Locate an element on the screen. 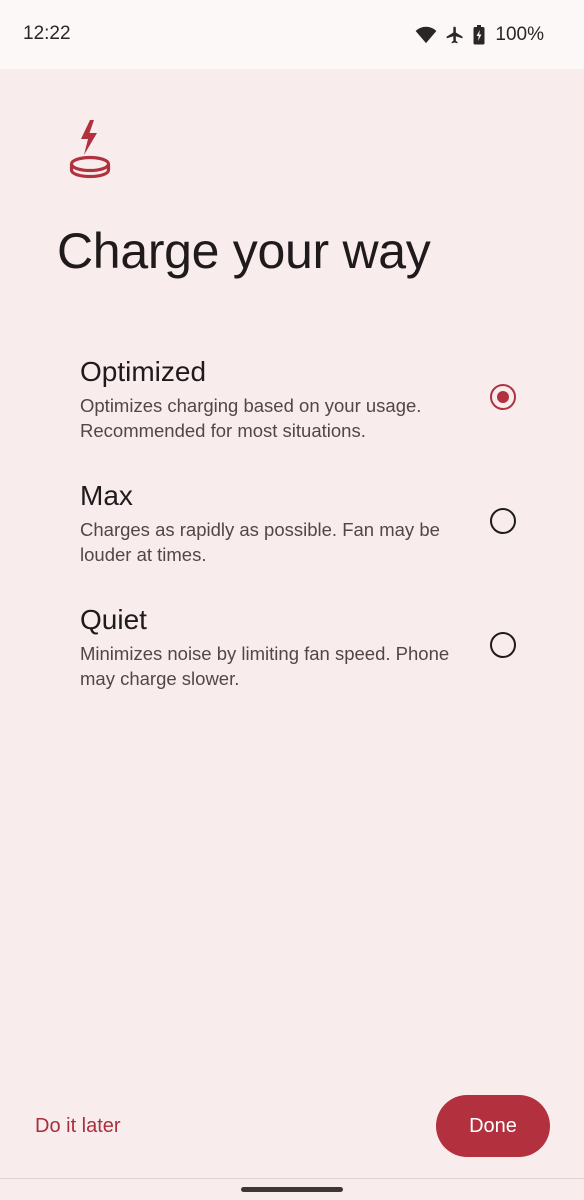 The width and height of the screenshot is (584, 1200). option-title: Quiet is located at coordinates (113, 619).